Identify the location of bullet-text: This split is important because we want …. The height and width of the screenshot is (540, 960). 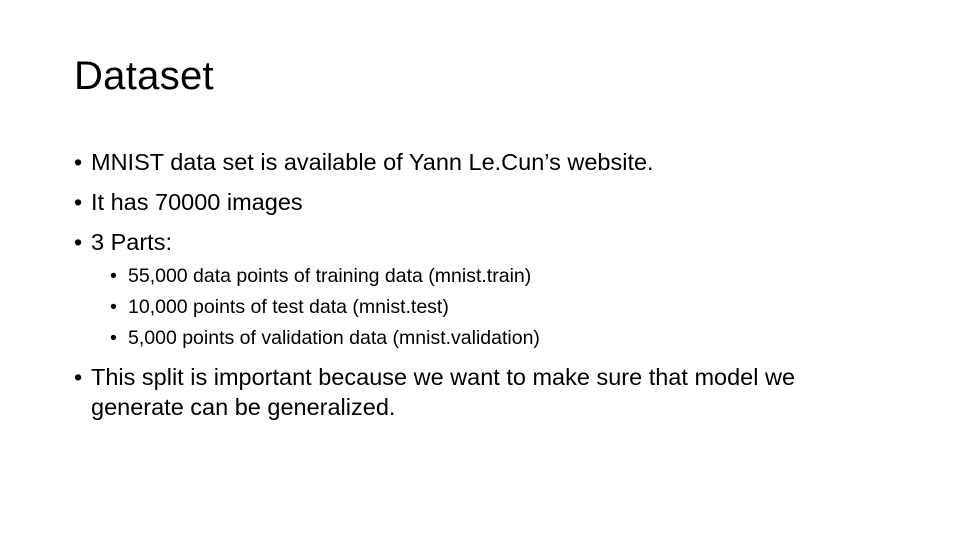
(446, 392).